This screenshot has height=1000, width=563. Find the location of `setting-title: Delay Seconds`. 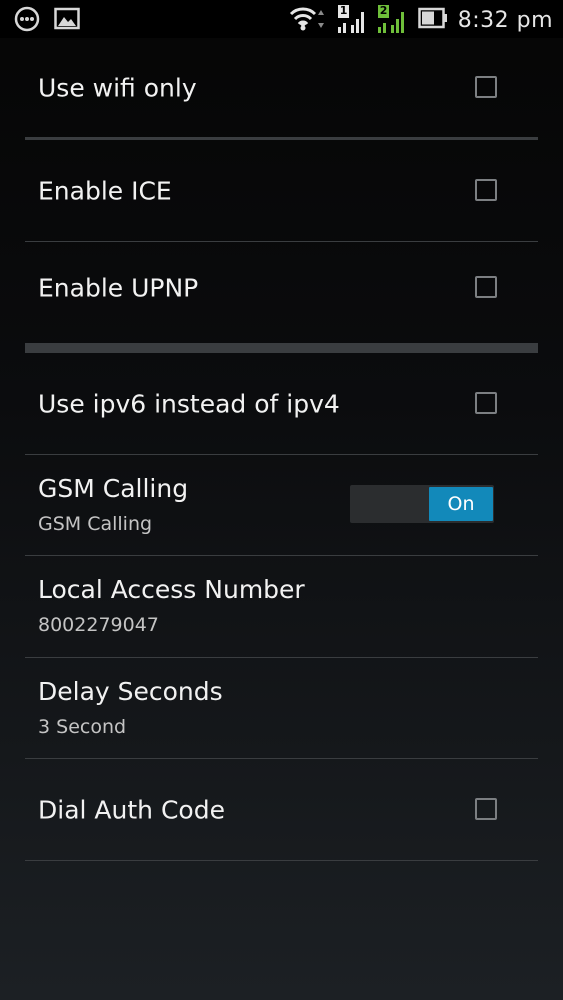

setting-title: Delay Seconds is located at coordinates (130, 691).